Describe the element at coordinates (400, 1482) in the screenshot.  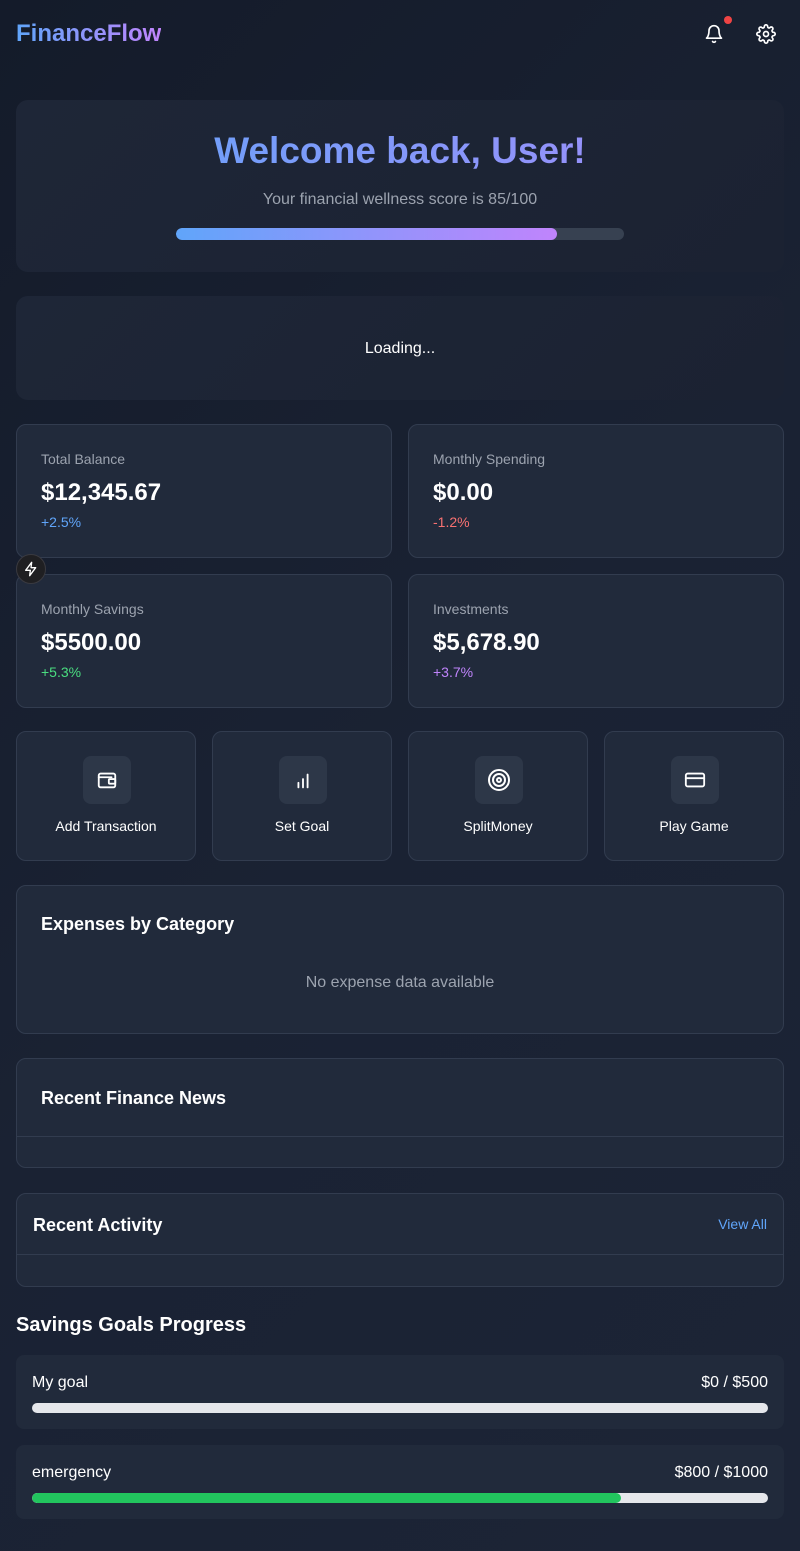
I see `goal-item: emergency $800 / $1000` at that location.